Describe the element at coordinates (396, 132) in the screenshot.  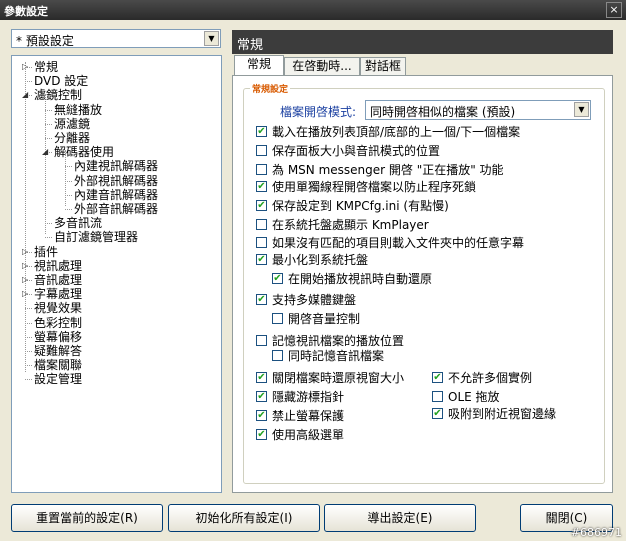
I see `checkbox-label: 載入在播放列表頂部/底部的上一個/下一個檔案` at that location.